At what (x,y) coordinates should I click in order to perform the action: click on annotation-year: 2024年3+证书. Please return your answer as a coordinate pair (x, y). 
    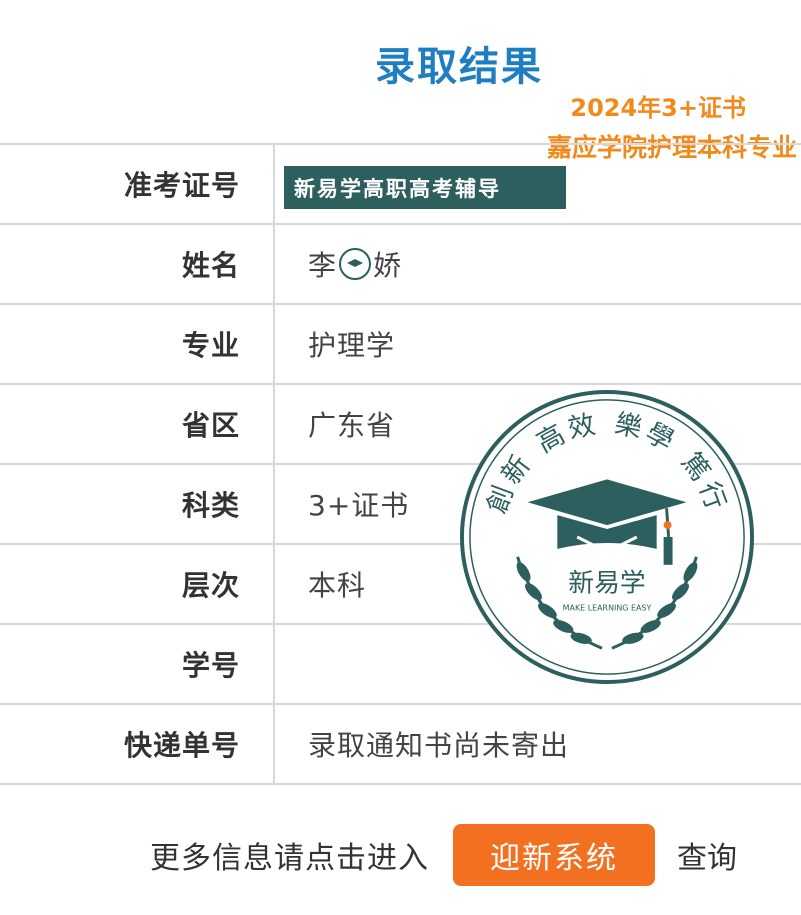
    Looking at the image, I should click on (658, 108).